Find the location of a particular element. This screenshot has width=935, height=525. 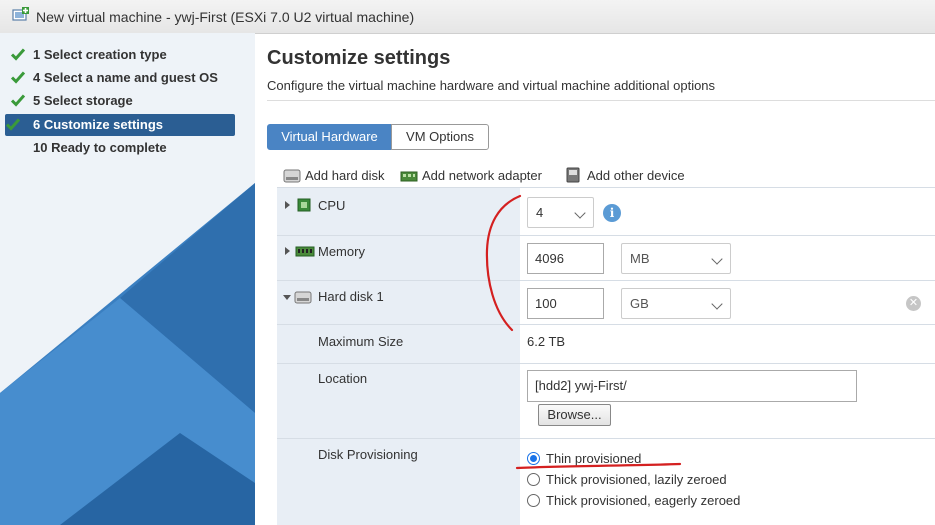

memory-input: 4096 is located at coordinates (565, 258).